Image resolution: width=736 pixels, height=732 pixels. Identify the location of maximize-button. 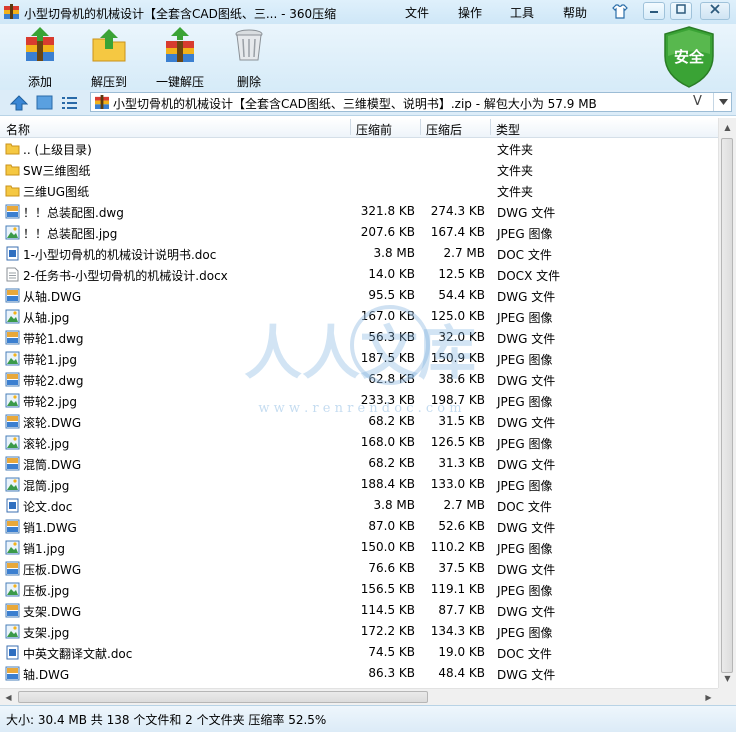
(681, 11).